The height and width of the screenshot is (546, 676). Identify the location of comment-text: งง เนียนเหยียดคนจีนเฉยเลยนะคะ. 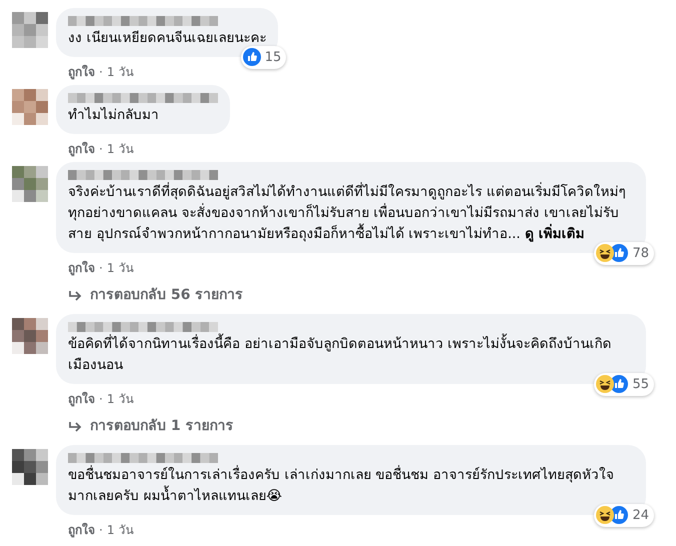
(167, 38).